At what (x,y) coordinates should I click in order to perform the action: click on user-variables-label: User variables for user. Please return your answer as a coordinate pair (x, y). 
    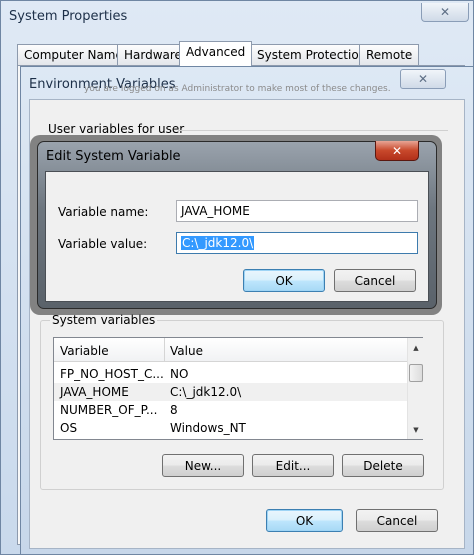
    Looking at the image, I should click on (116, 129).